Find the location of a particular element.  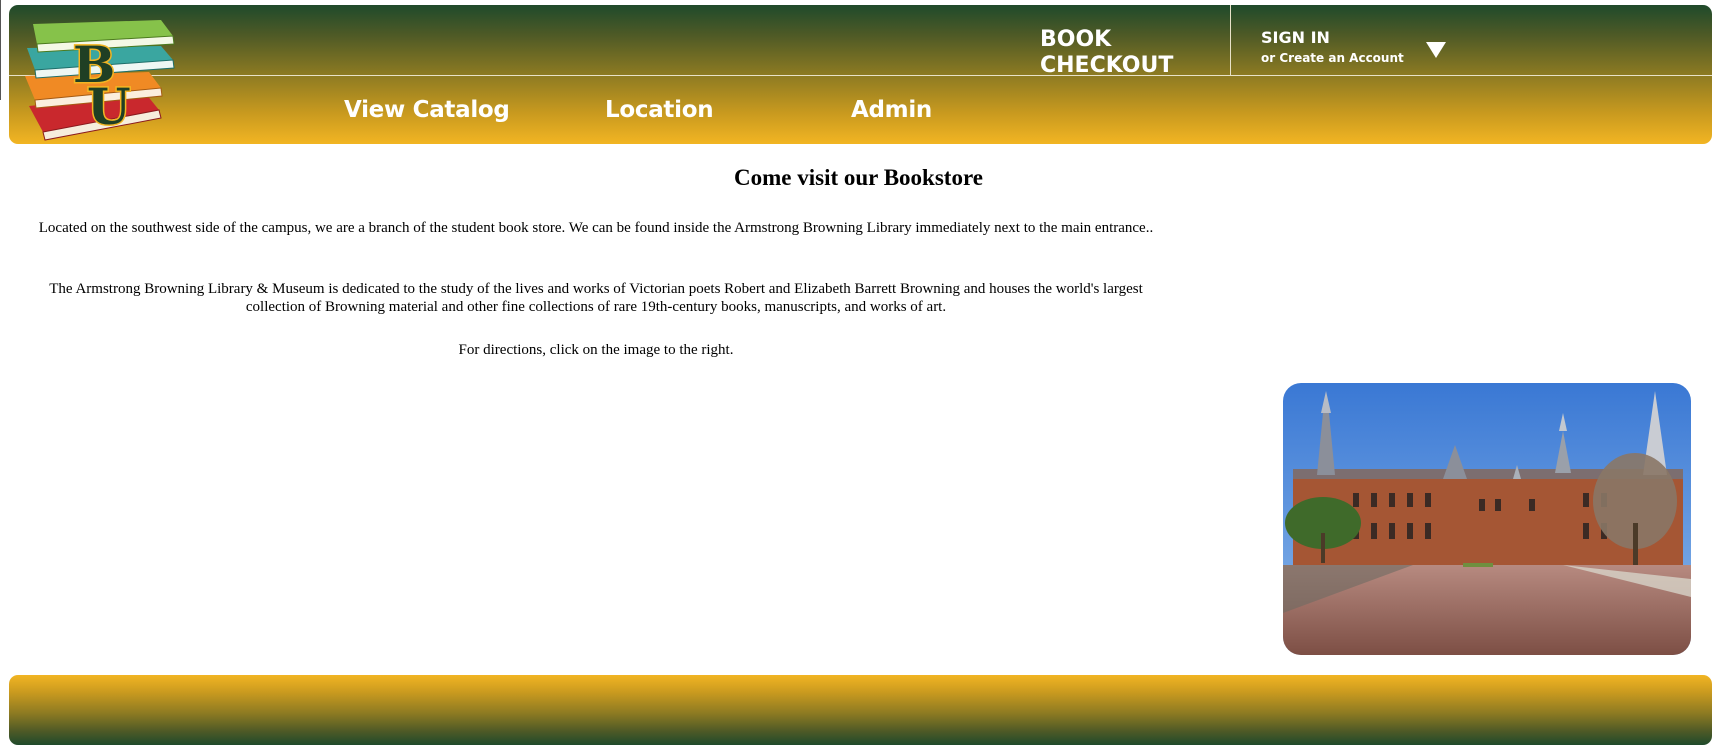

site-title: BOOK CHECKOUT is located at coordinates (1130, 53).